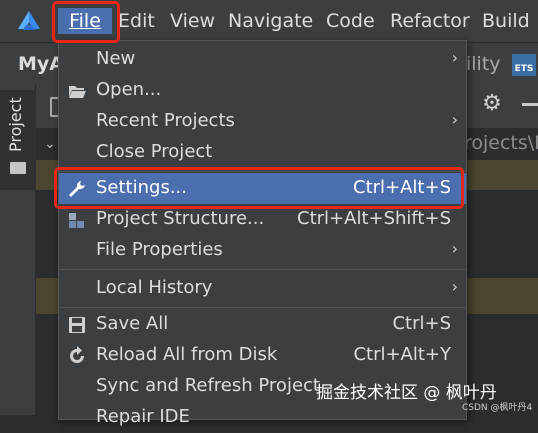 The height and width of the screenshot is (433, 538). Describe the element at coordinates (524, 69) in the screenshot. I see `ets-badge-label: ETS` at that location.